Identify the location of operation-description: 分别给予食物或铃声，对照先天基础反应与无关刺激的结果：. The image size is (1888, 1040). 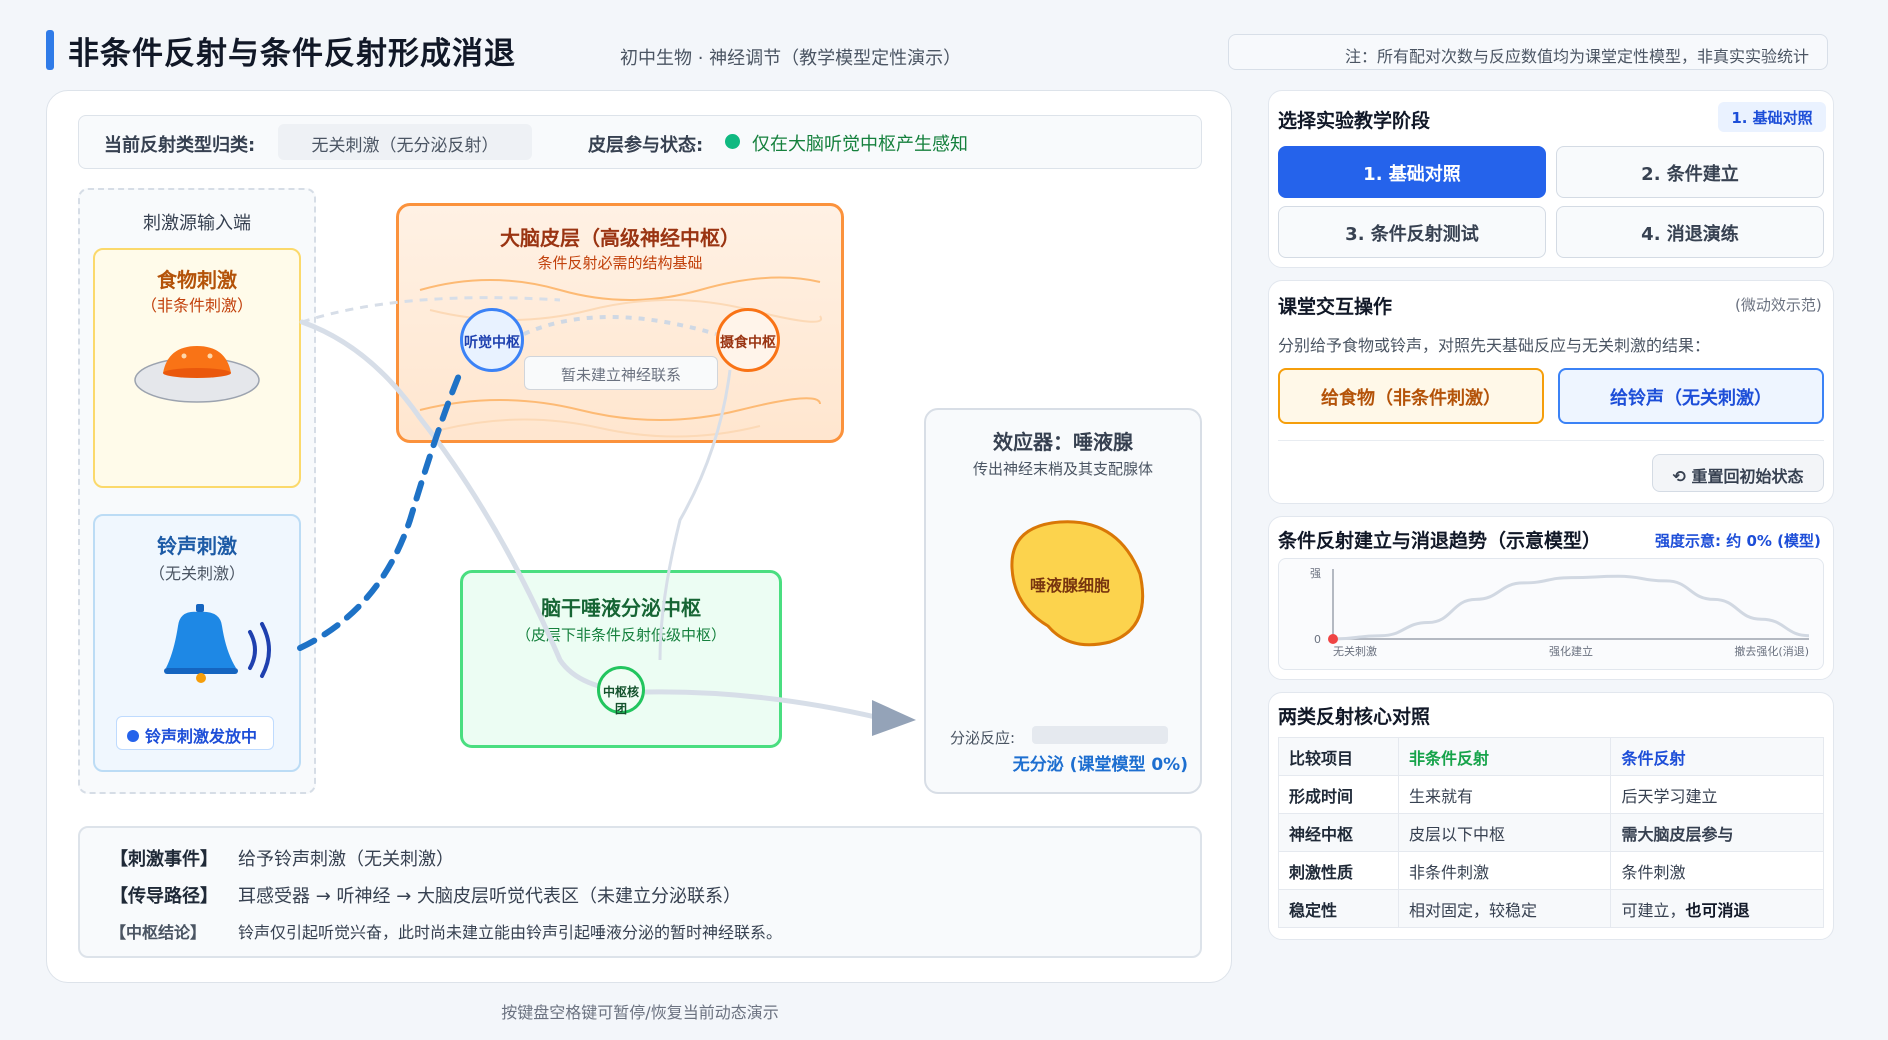
(1494, 345).